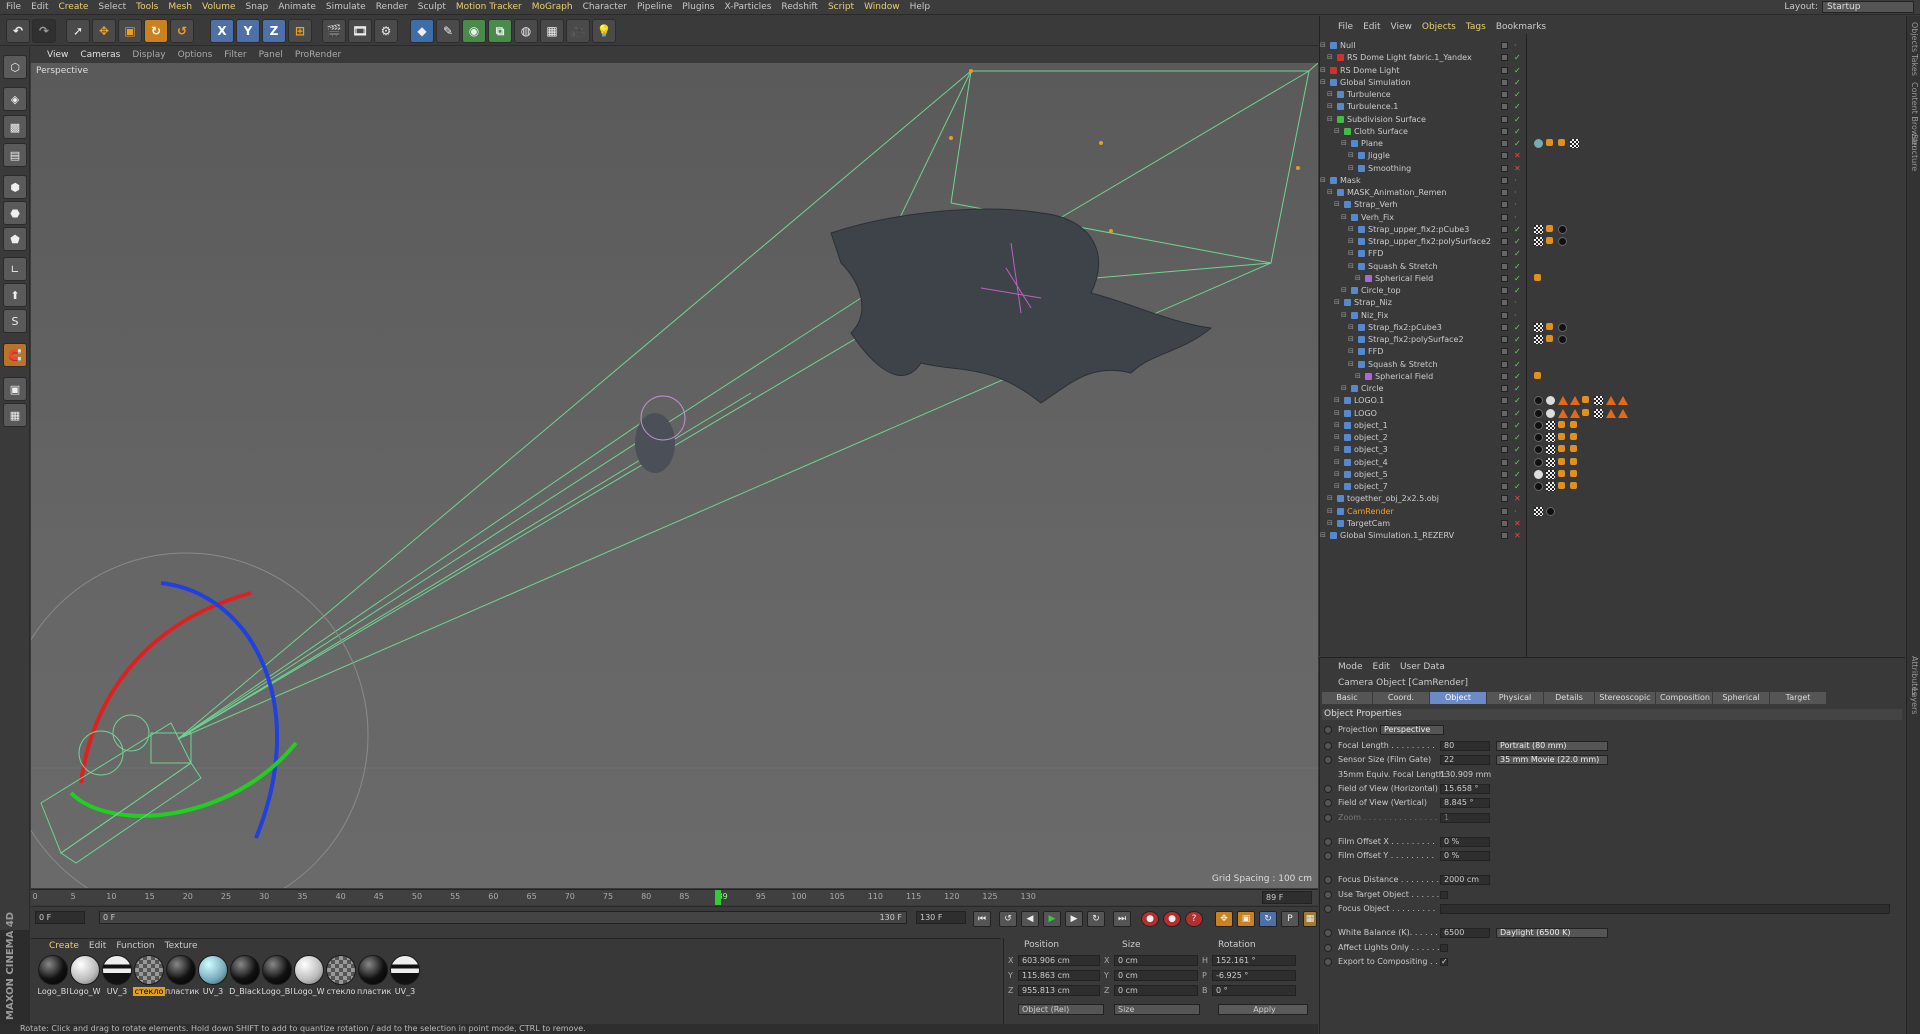 The image size is (1920, 1034). Describe the element at coordinates (392, 7) in the screenshot. I see `menu-render: Render` at that location.